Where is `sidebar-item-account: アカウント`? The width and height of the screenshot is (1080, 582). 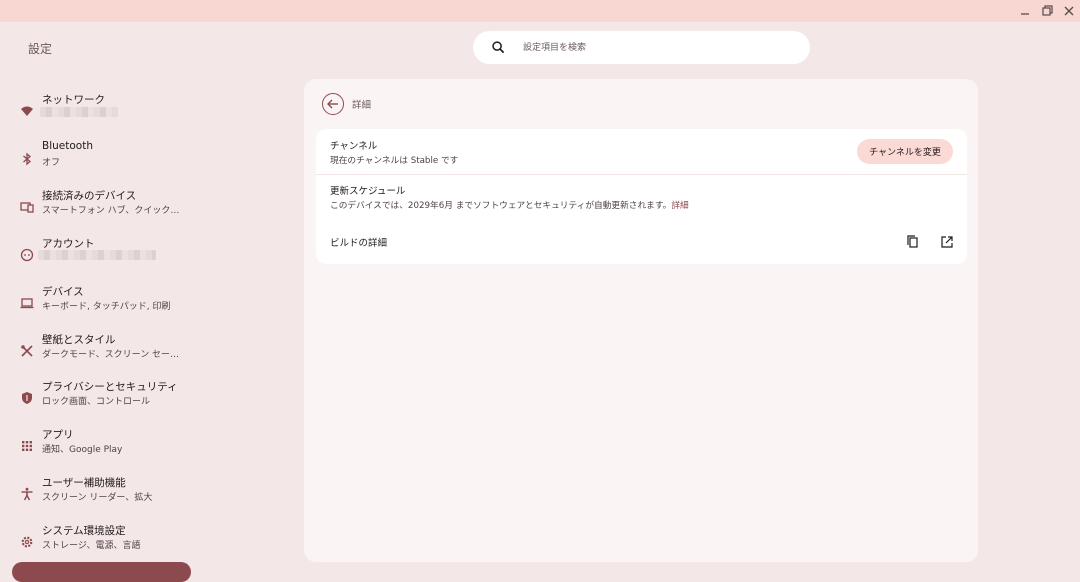 sidebar-item-account: アカウント is located at coordinates (98, 256).